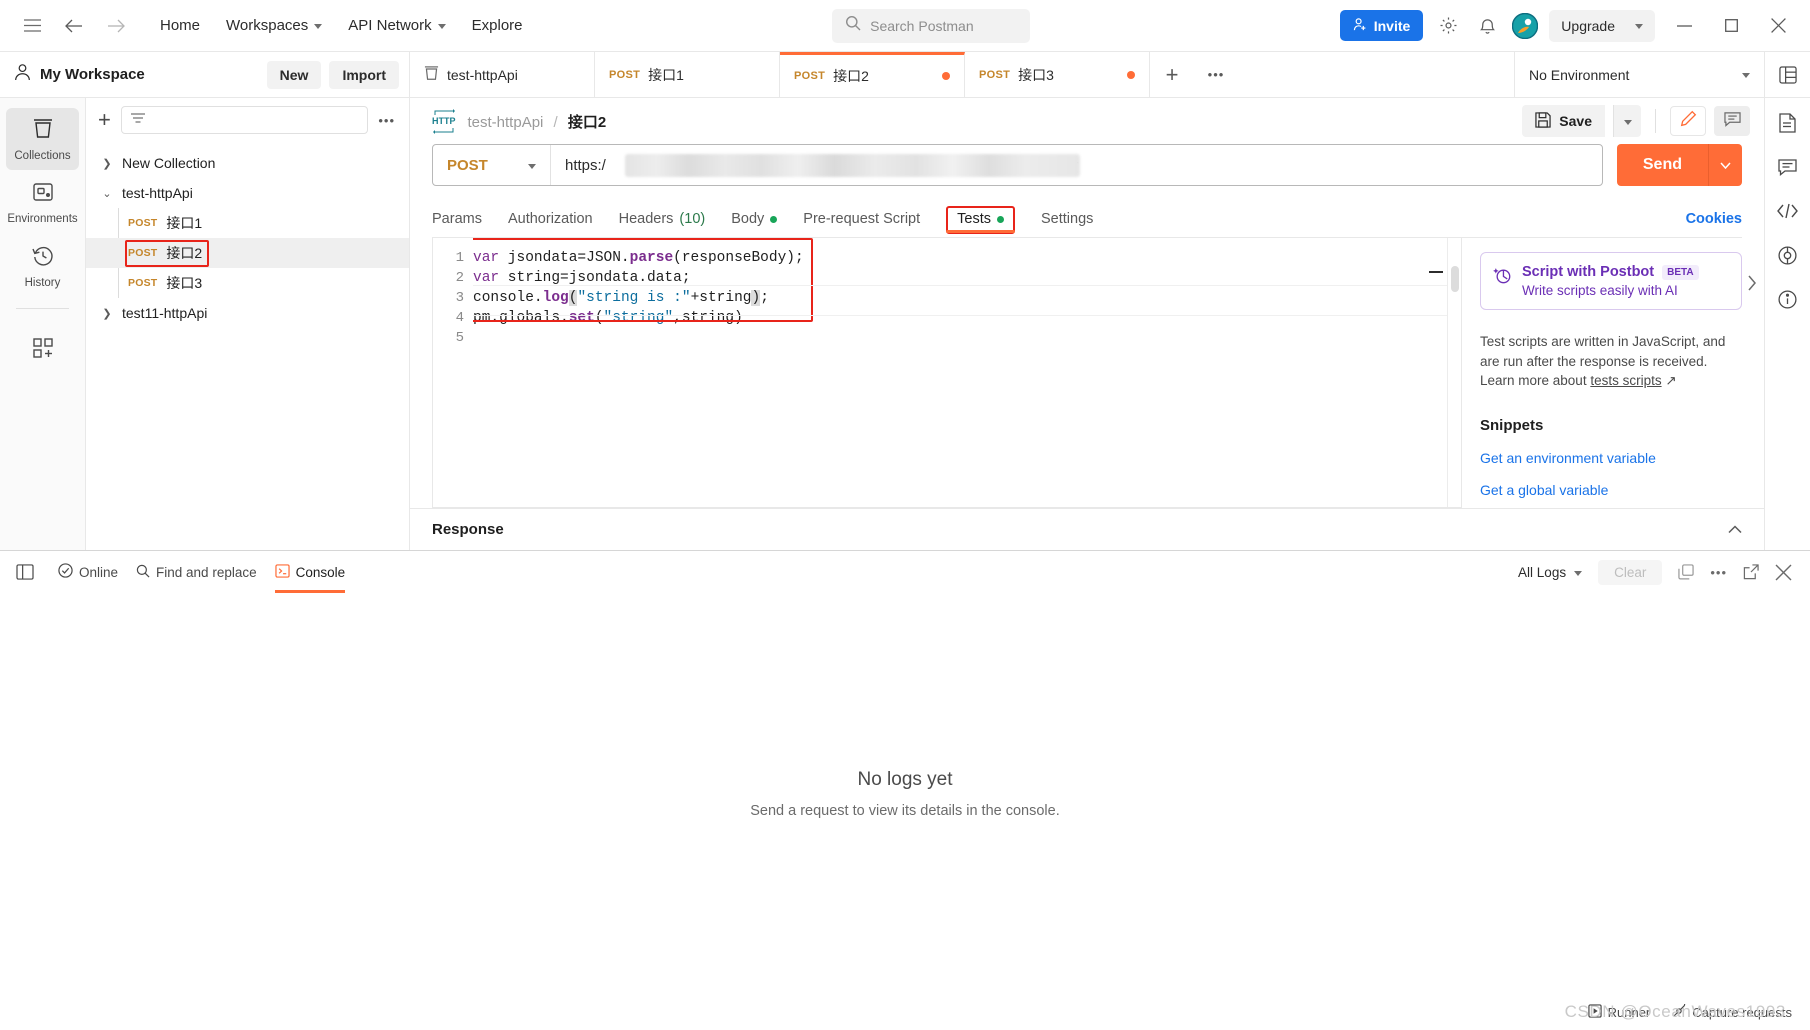 The image size is (1810, 1030). Describe the element at coordinates (180, 25) in the screenshot. I see `nav-home: Home` at that location.